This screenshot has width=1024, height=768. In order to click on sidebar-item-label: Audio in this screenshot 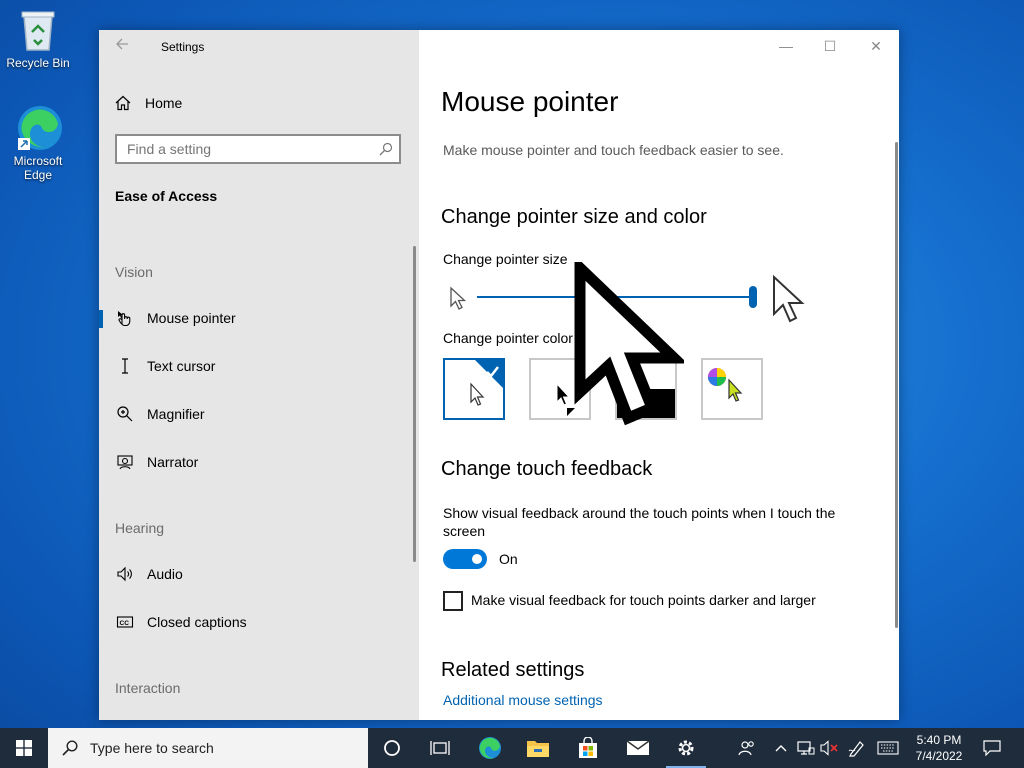, I will do `click(165, 574)`.